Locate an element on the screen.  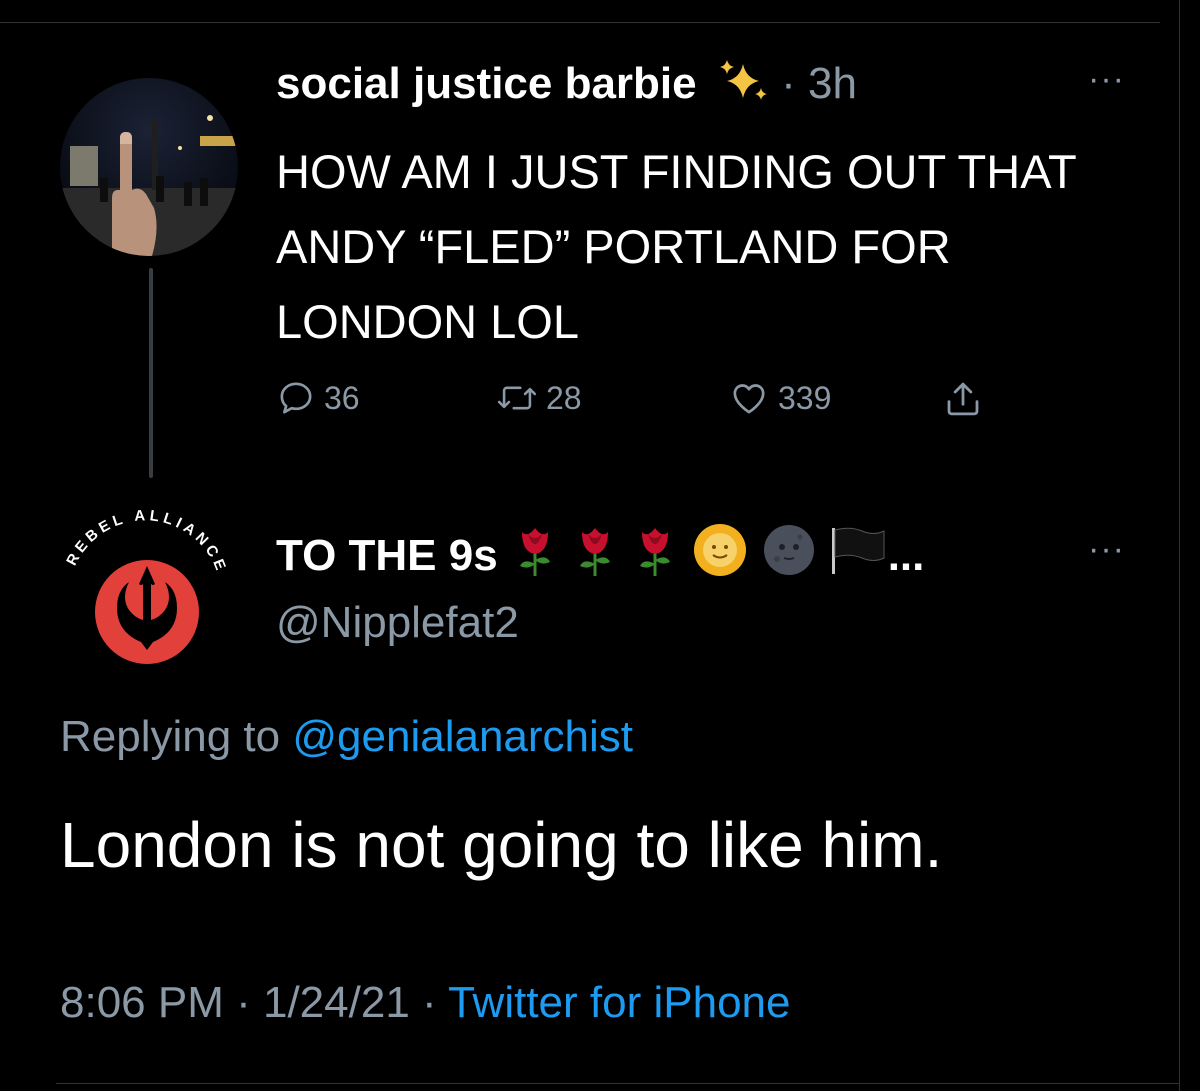
tweet2-text: London is not going to like him. is located at coordinates (501, 845).